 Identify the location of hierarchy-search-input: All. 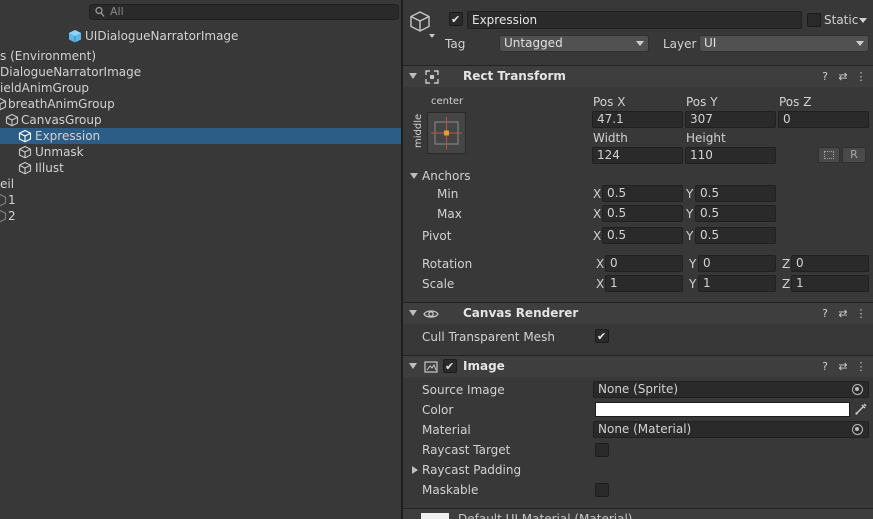
(244, 12).